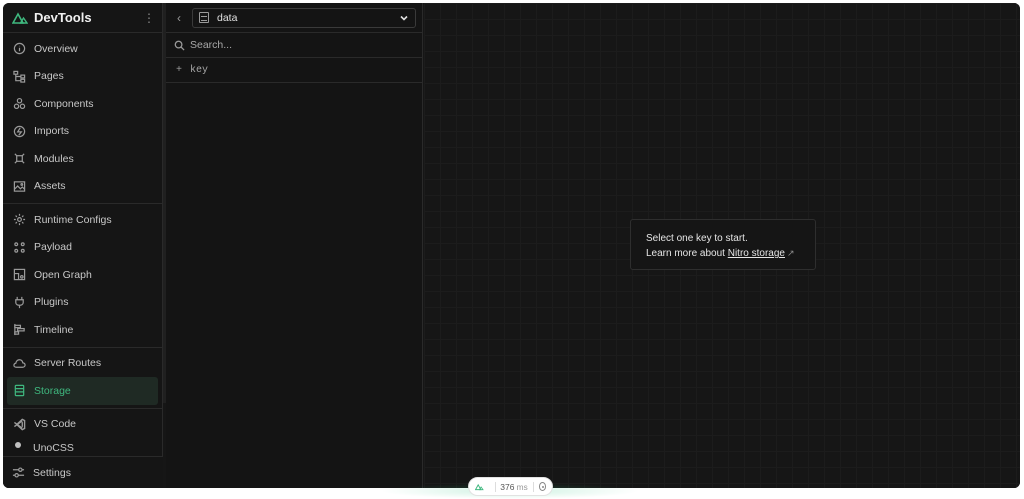  Describe the element at coordinates (82, 77) in the screenshot. I see `sidebar-item-pages: Pages` at that location.